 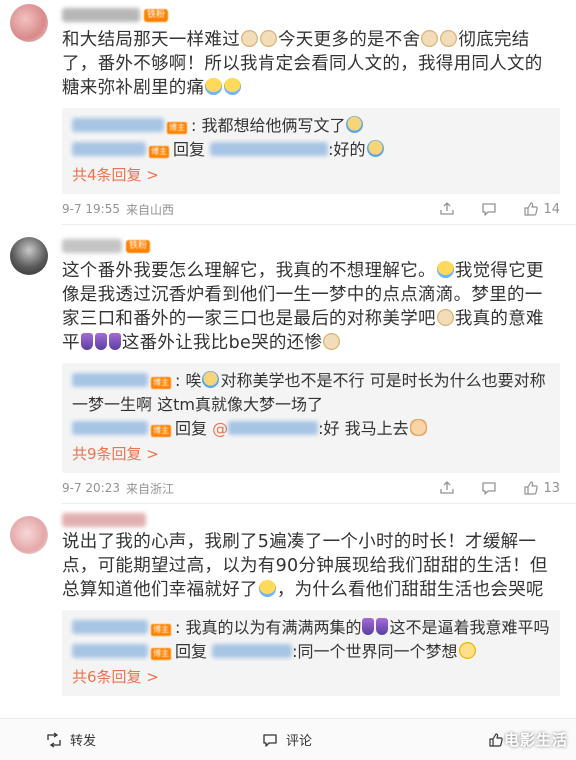 I want to click on repost-label: 转发, so click(x=83, y=741).